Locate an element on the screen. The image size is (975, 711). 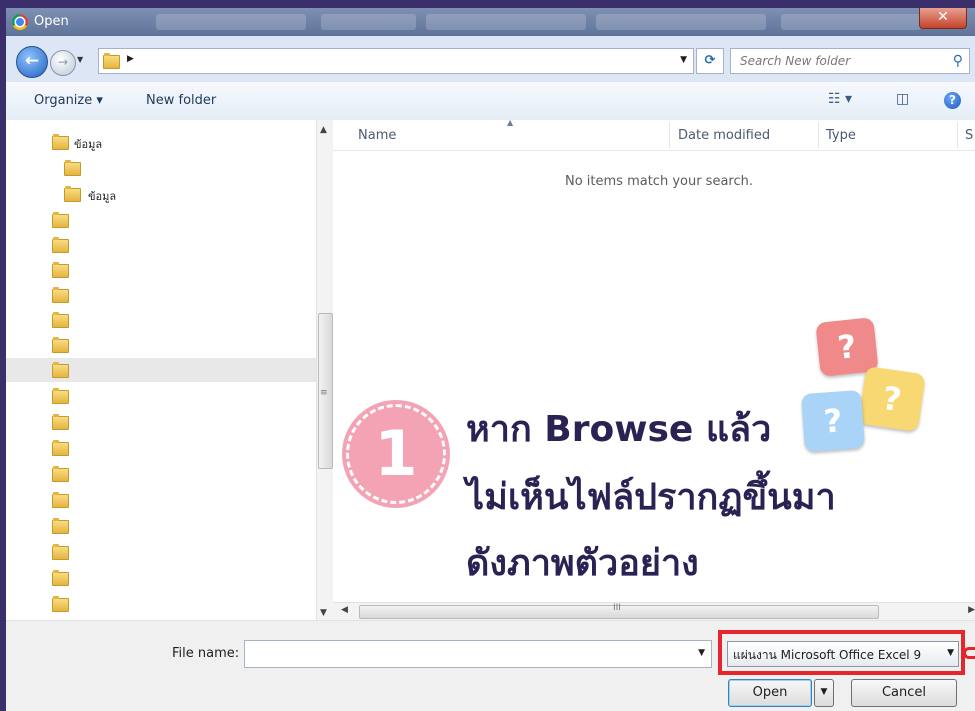
scroll-left-icon: ◀ is located at coordinates (344, 610).